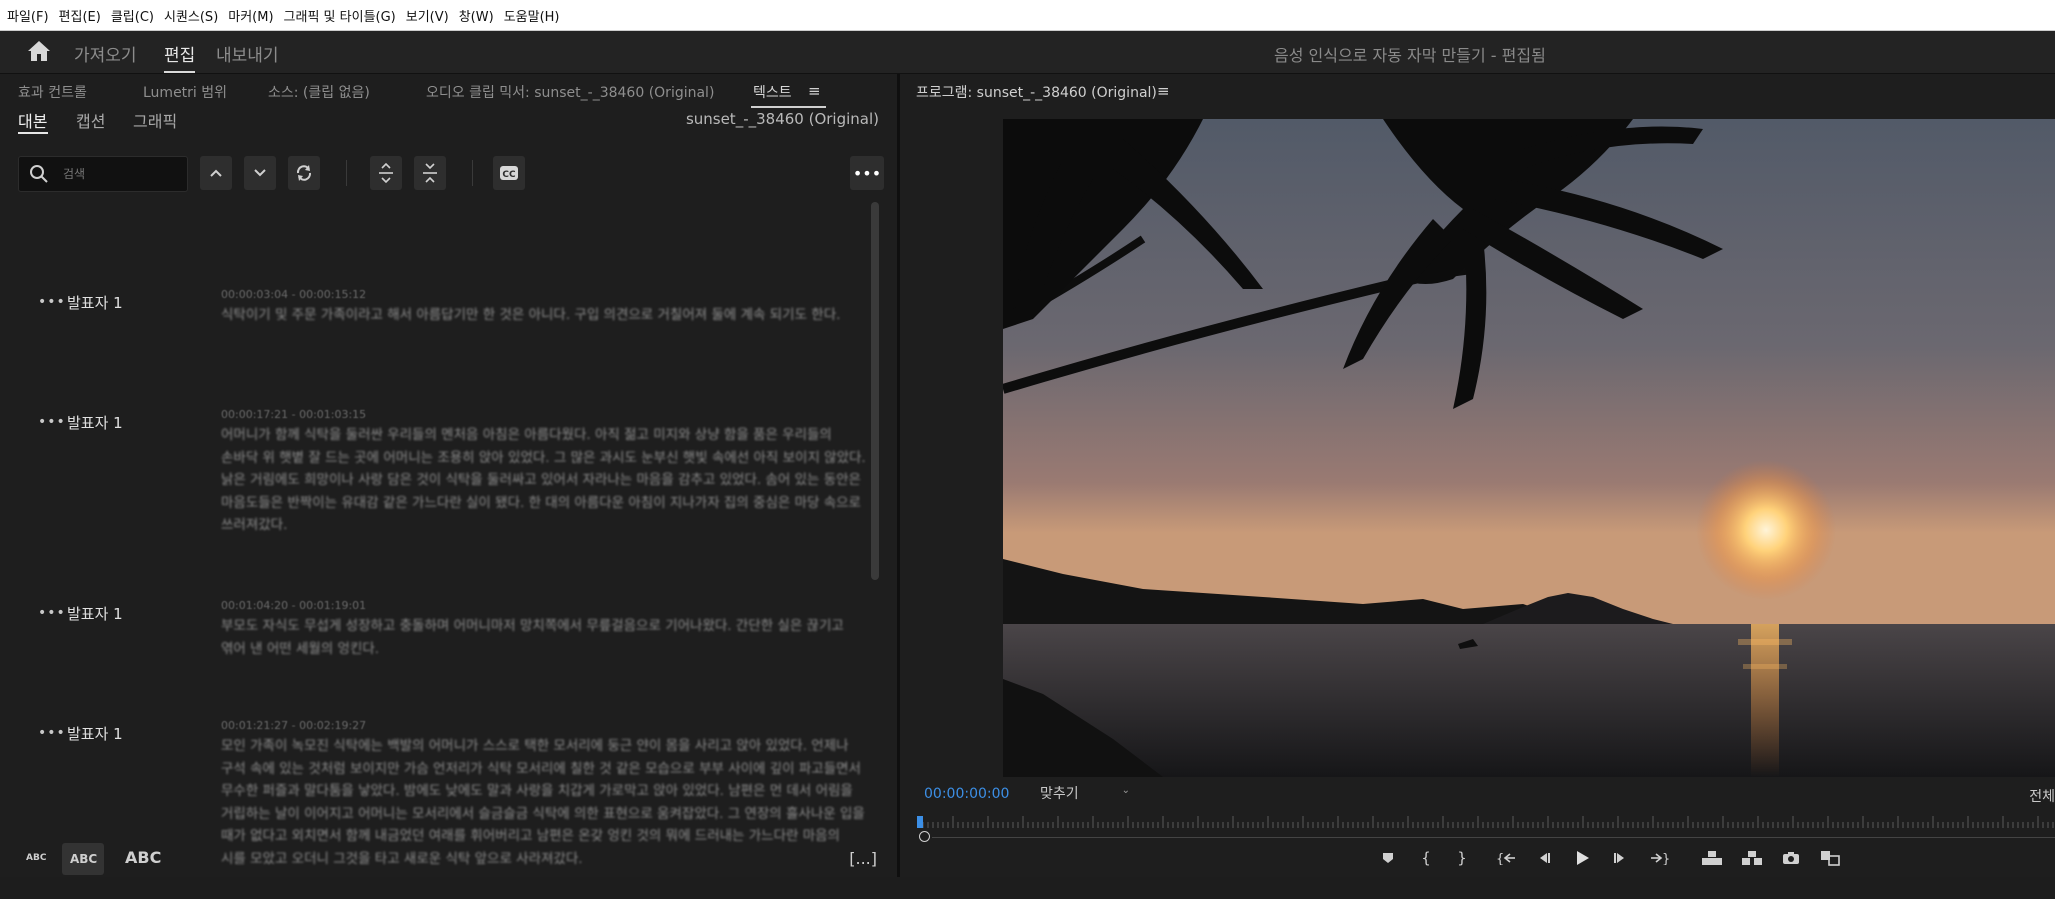 The image size is (2055, 899). What do you see at coordinates (532, 15) in the screenshot?
I see `menu-item: 도움말(H)` at bounding box center [532, 15].